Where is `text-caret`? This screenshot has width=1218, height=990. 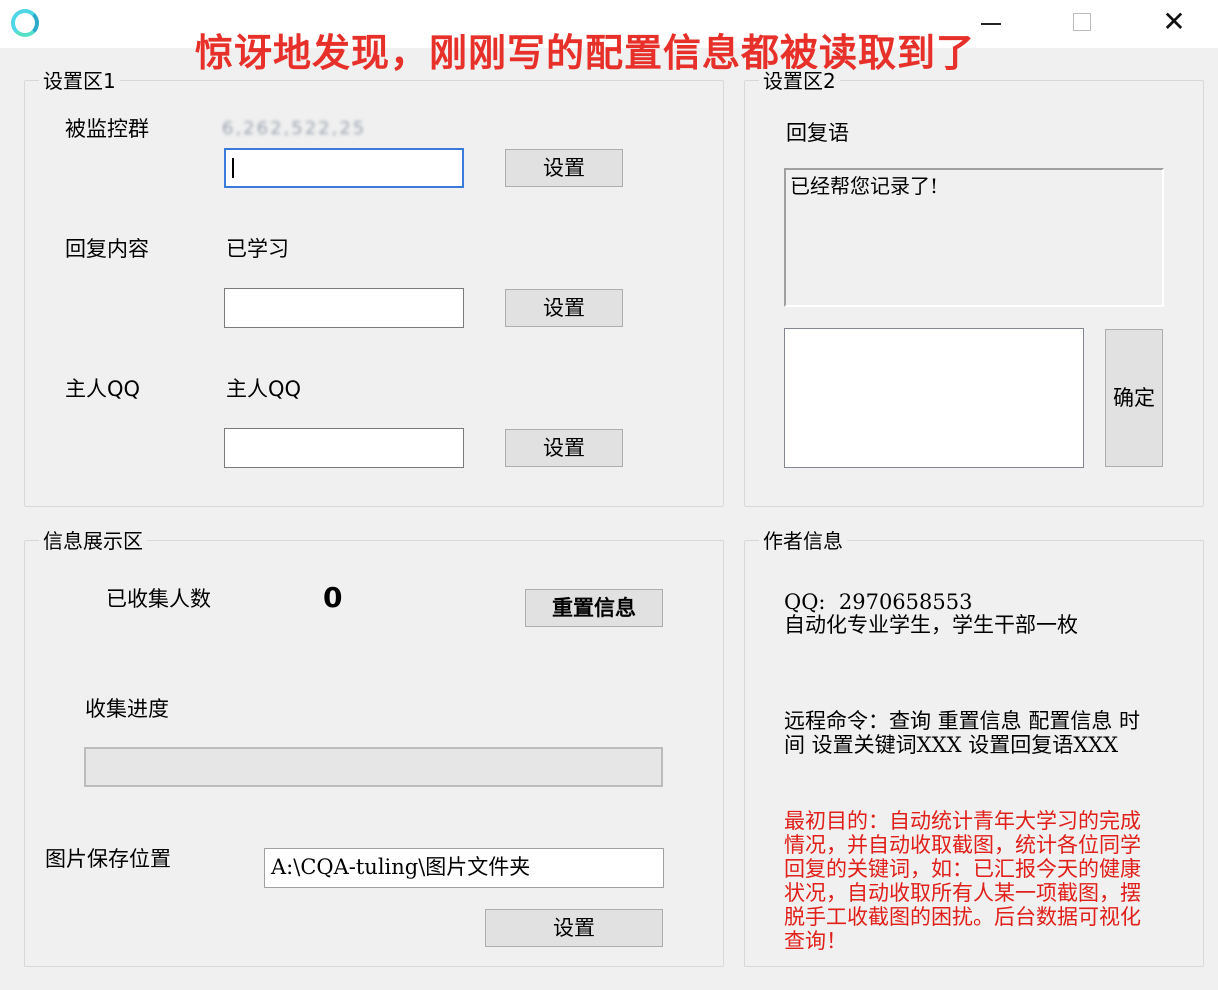 text-caret is located at coordinates (233, 168).